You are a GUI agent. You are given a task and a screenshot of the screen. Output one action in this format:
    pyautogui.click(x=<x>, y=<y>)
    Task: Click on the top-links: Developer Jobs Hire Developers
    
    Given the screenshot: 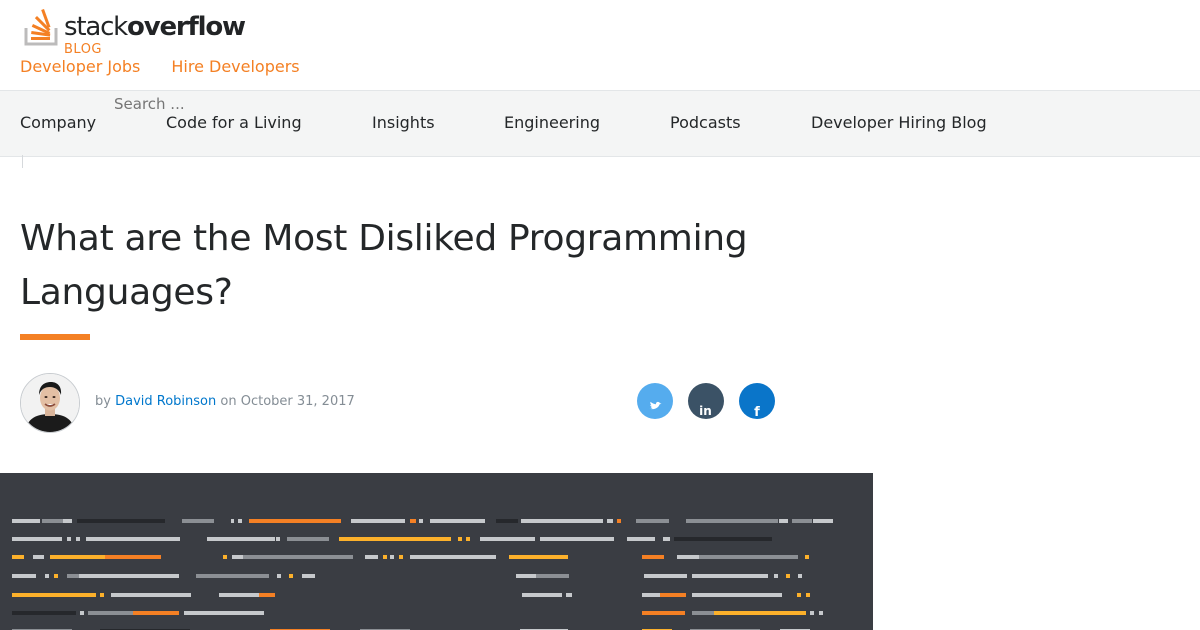 What is the action you would take?
    pyautogui.click(x=175, y=66)
    